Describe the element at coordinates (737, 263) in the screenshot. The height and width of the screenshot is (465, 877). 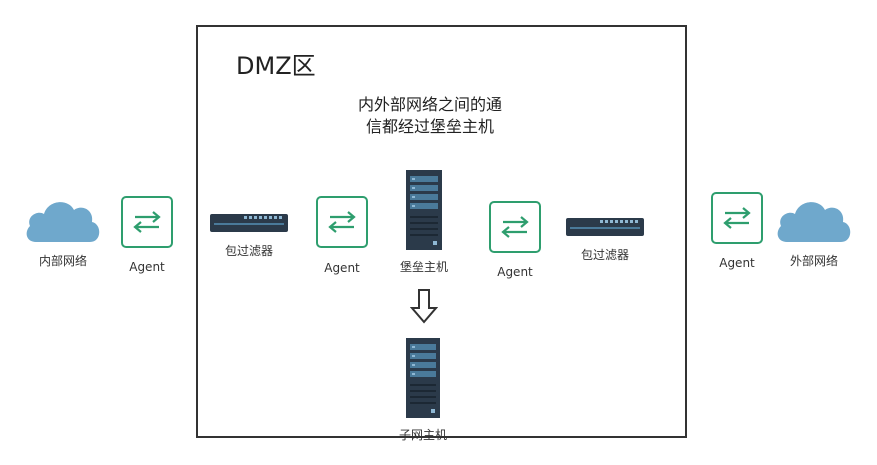
I see `agent-right-label: Agent` at that location.